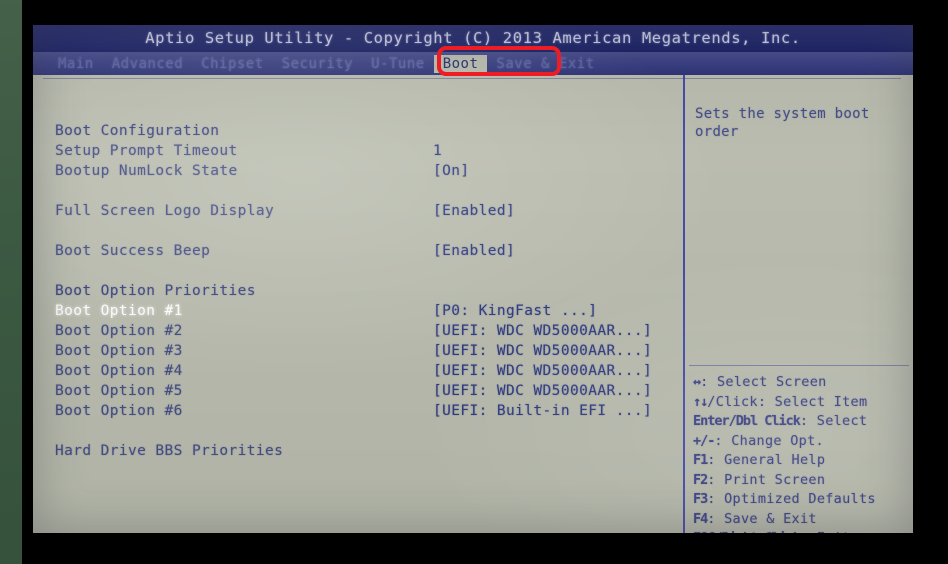 This screenshot has height=564, width=948. Describe the element at coordinates (341, 171) in the screenshot. I see `settings-row: Bootup NumLock State [On]` at that location.